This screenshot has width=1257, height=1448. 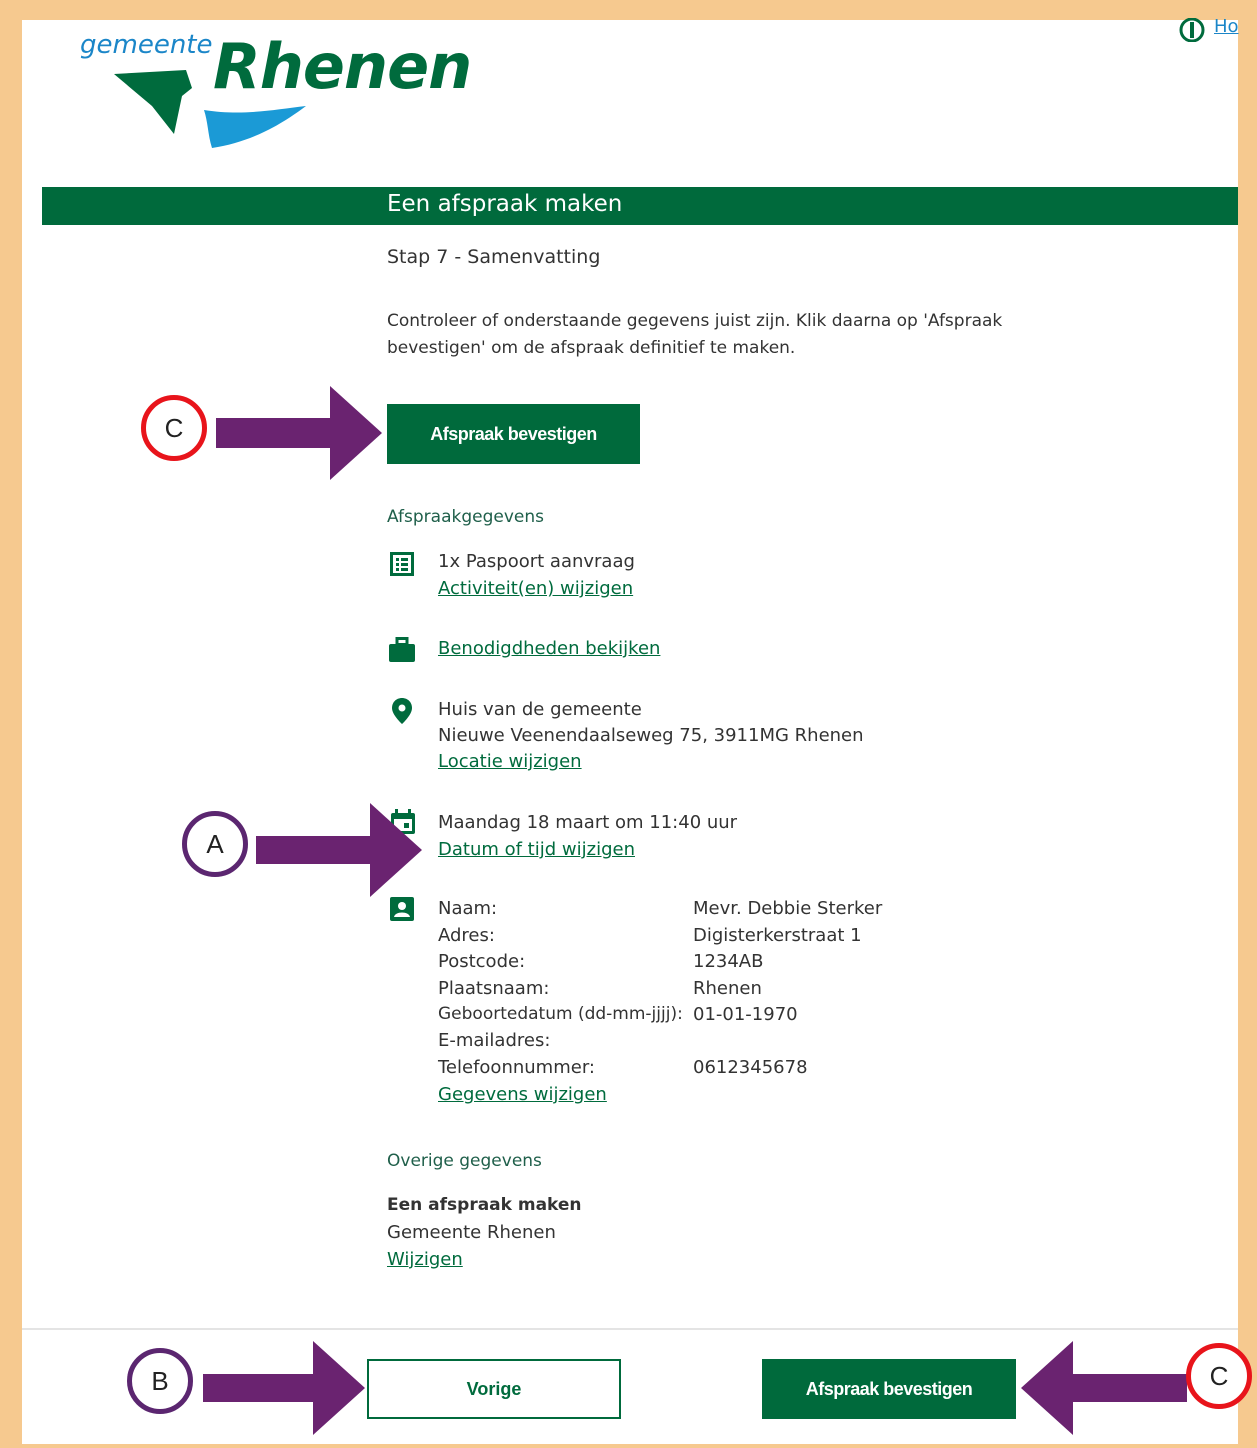 What do you see at coordinates (465, 517) in the screenshot?
I see `appointment-section-title: Afspraakgegevens` at bounding box center [465, 517].